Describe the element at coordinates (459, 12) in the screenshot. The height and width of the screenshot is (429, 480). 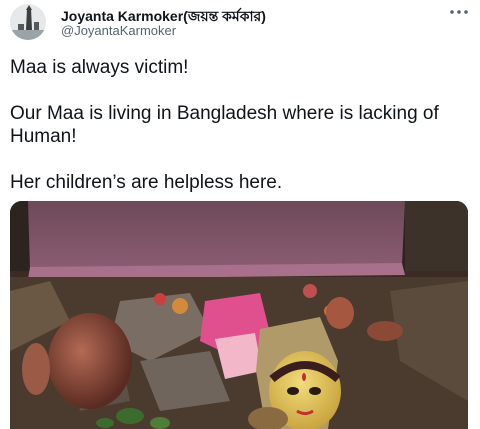
I see `more-icon` at that location.